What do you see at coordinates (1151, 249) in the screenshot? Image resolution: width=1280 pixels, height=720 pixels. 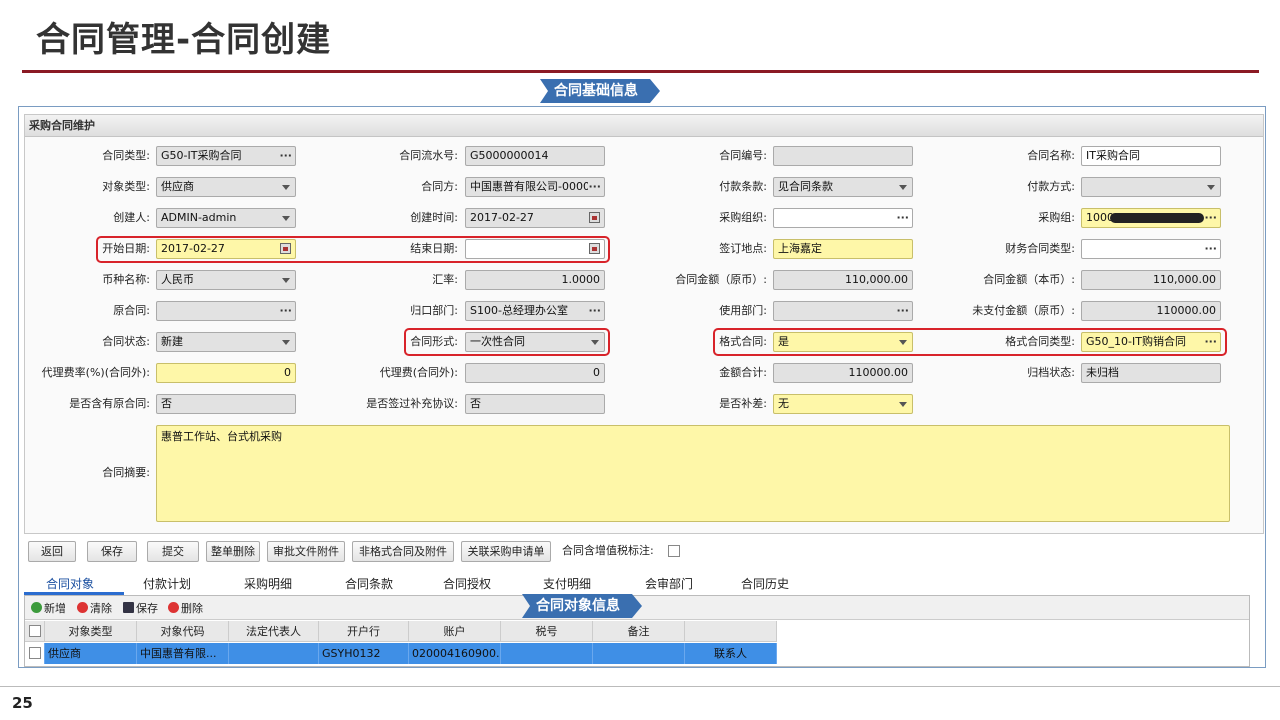 I see `finance-type-field: ···` at bounding box center [1151, 249].